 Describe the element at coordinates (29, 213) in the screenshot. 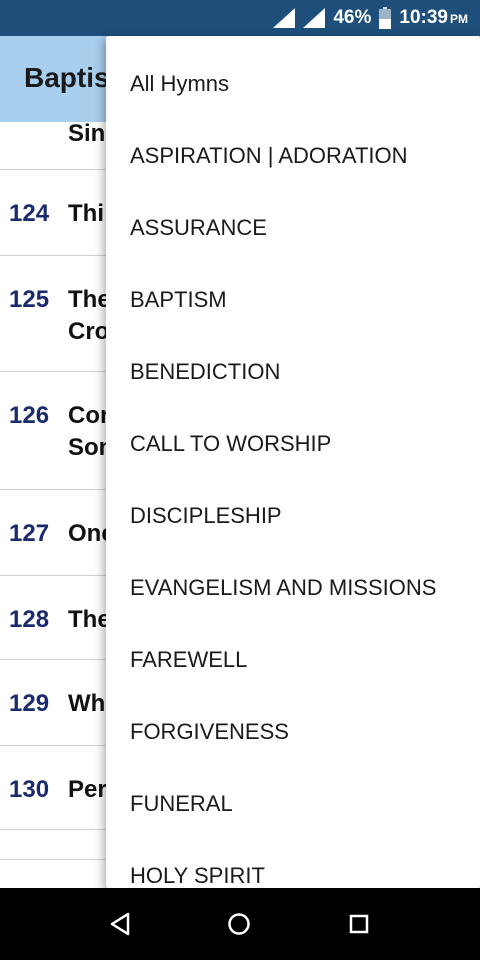

I see `hymn-number: 124` at that location.